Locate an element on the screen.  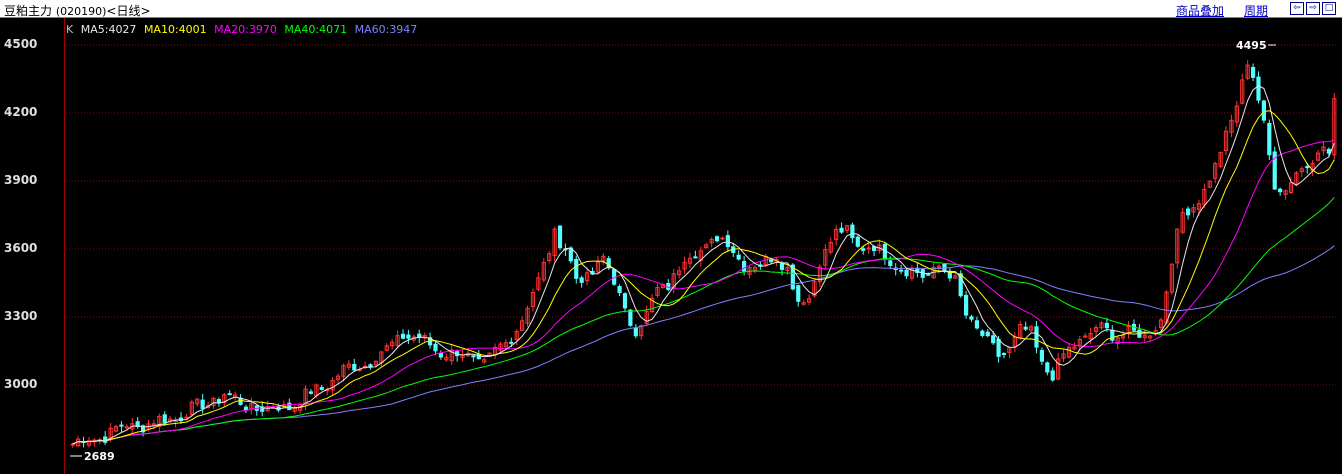
high-price-label: 4495 is located at coordinates (1251, 45).